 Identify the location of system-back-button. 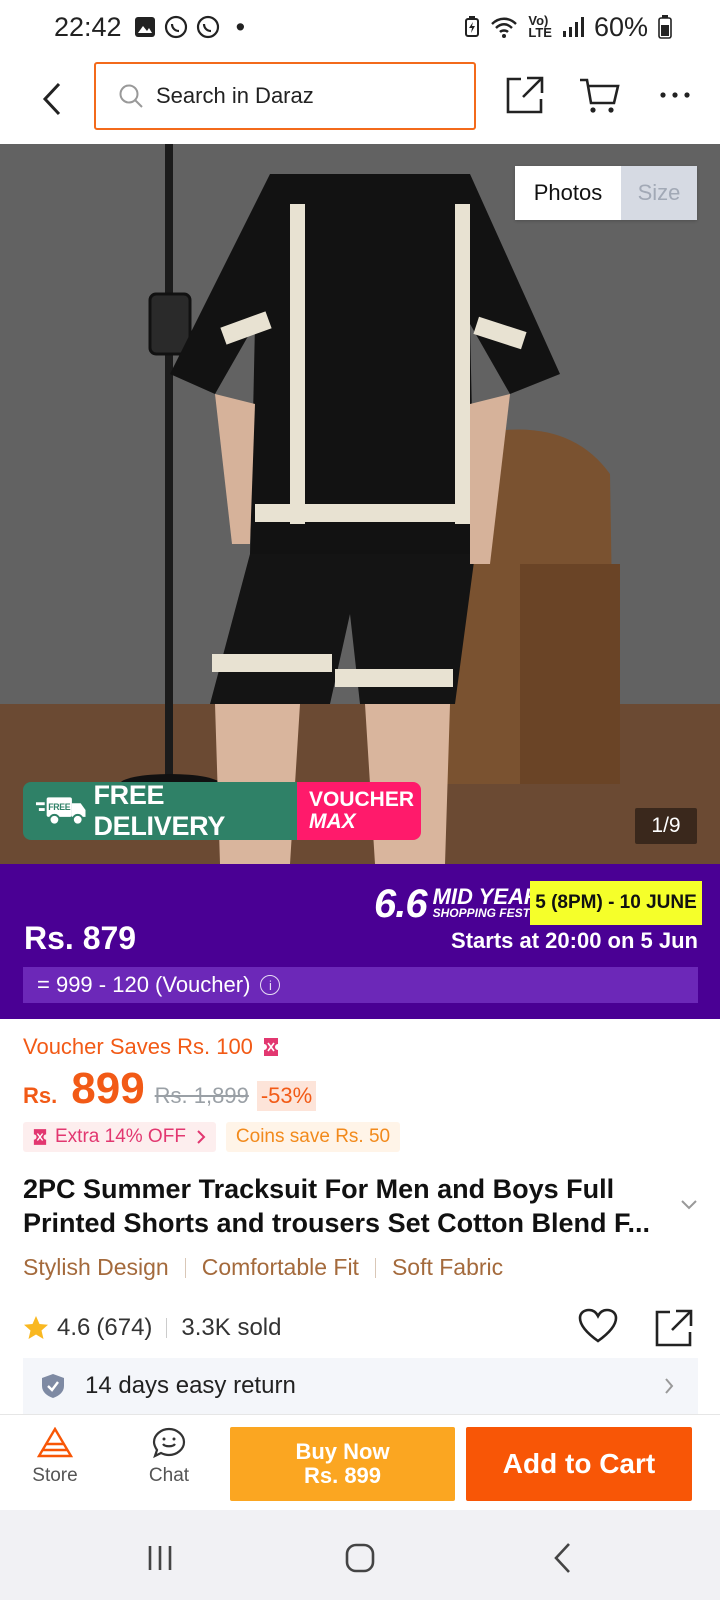
(564, 1558).